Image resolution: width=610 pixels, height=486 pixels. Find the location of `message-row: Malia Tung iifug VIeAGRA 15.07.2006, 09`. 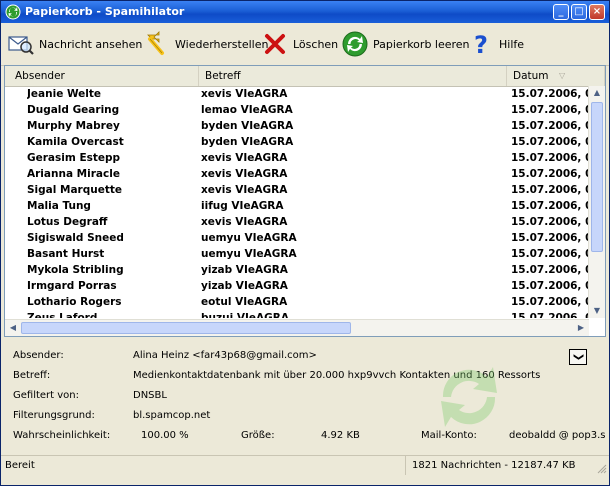

message-row: Malia Tung iifug VIeAGRA 15.07.2006, 09 is located at coordinates (305, 206).